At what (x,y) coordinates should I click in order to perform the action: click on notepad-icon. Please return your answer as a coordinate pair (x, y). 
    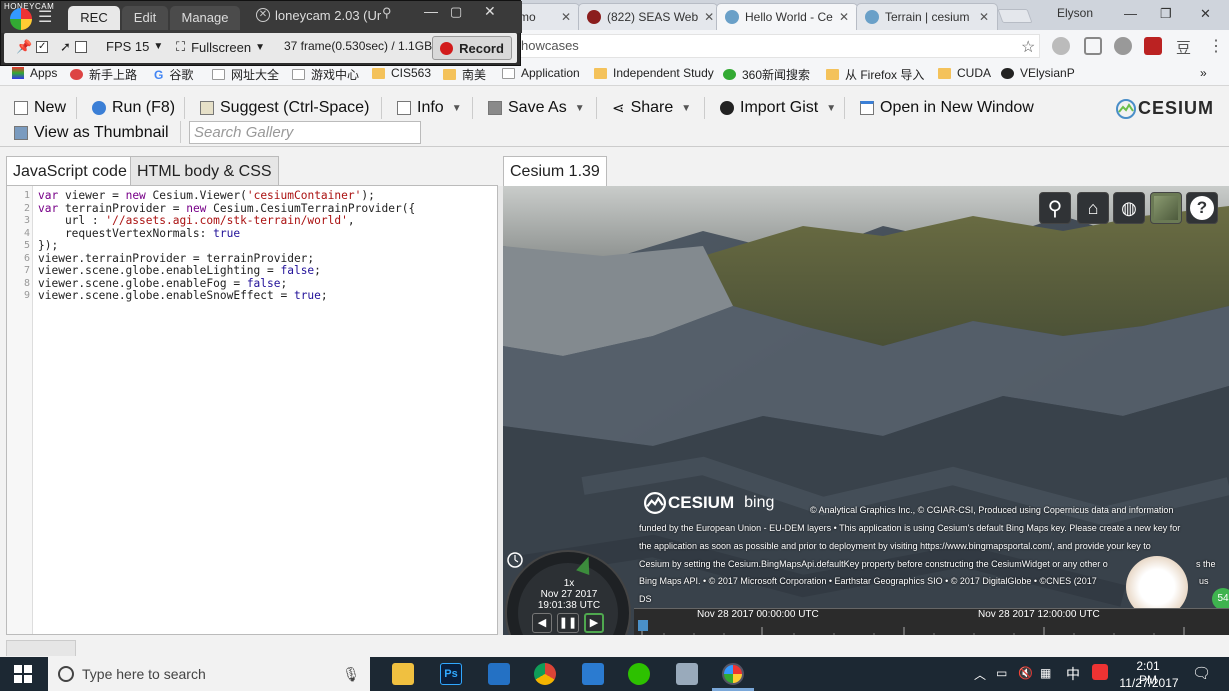
    Looking at the image, I should click on (687, 674).